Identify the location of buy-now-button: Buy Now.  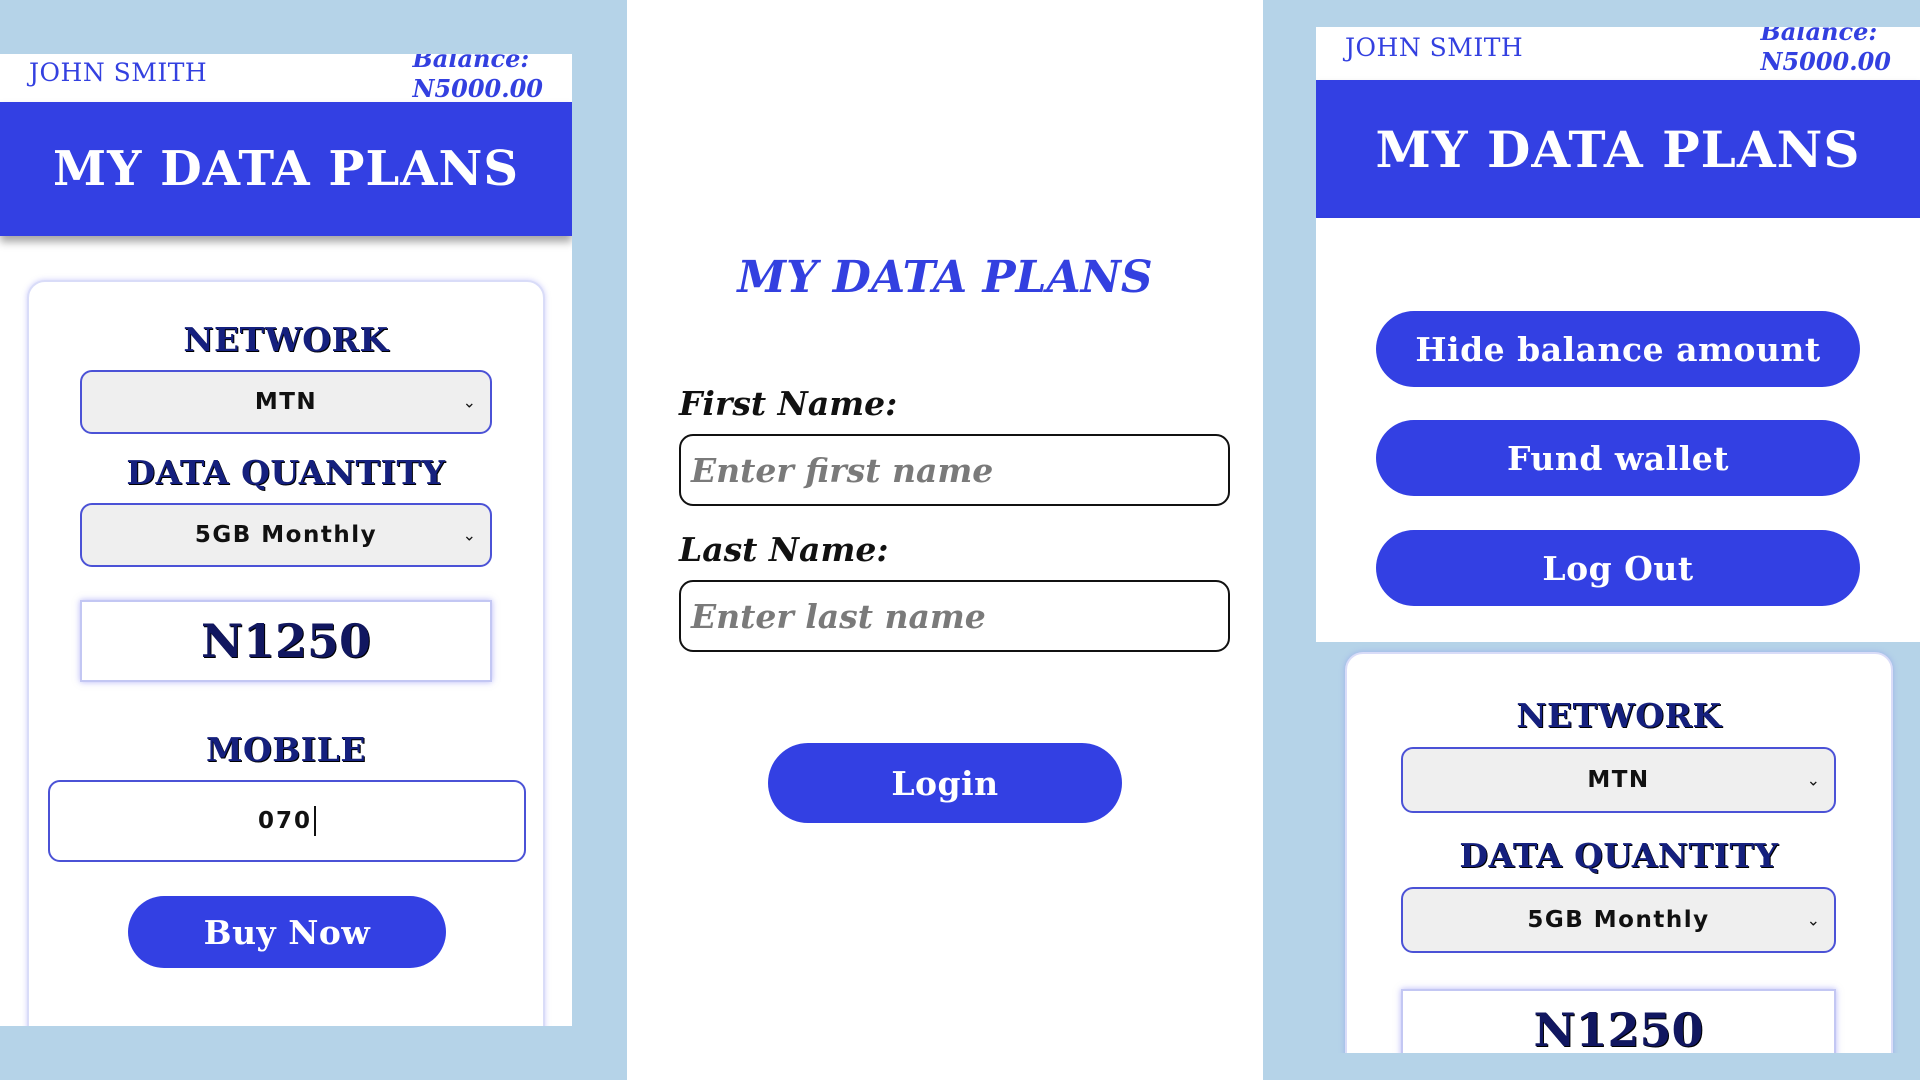
(287, 932).